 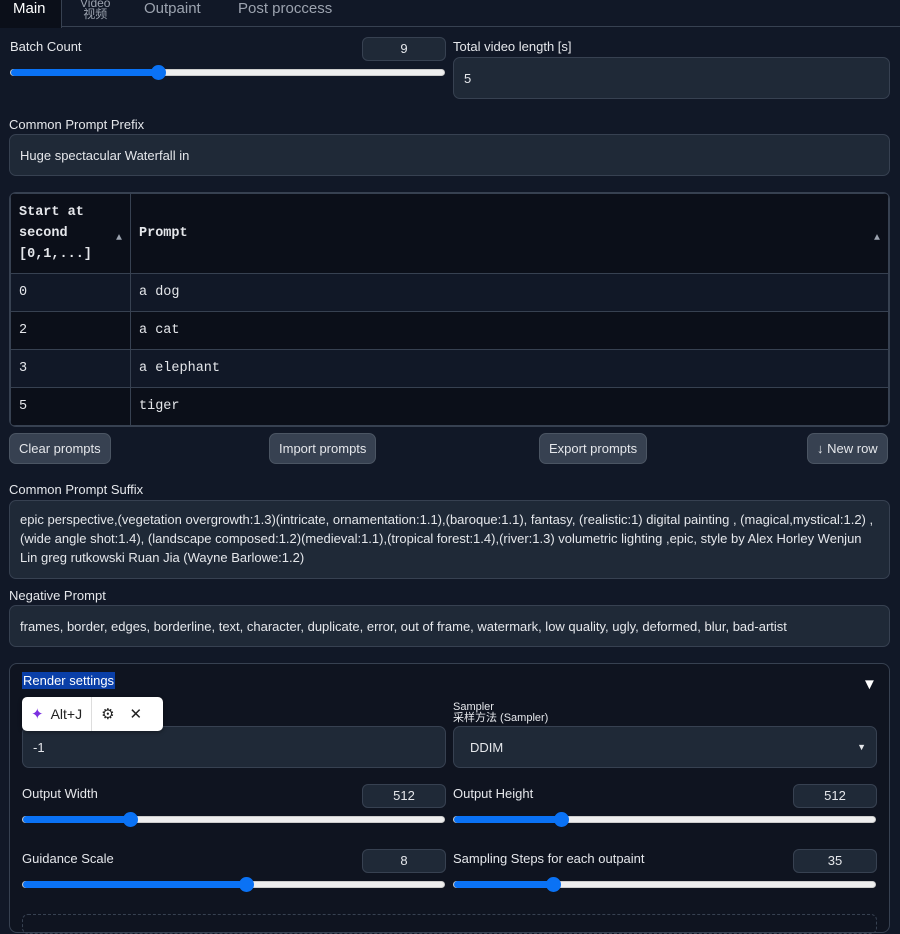 What do you see at coordinates (852, 448) in the screenshot?
I see `new-row-label: New row` at bounding box center [852, 448].